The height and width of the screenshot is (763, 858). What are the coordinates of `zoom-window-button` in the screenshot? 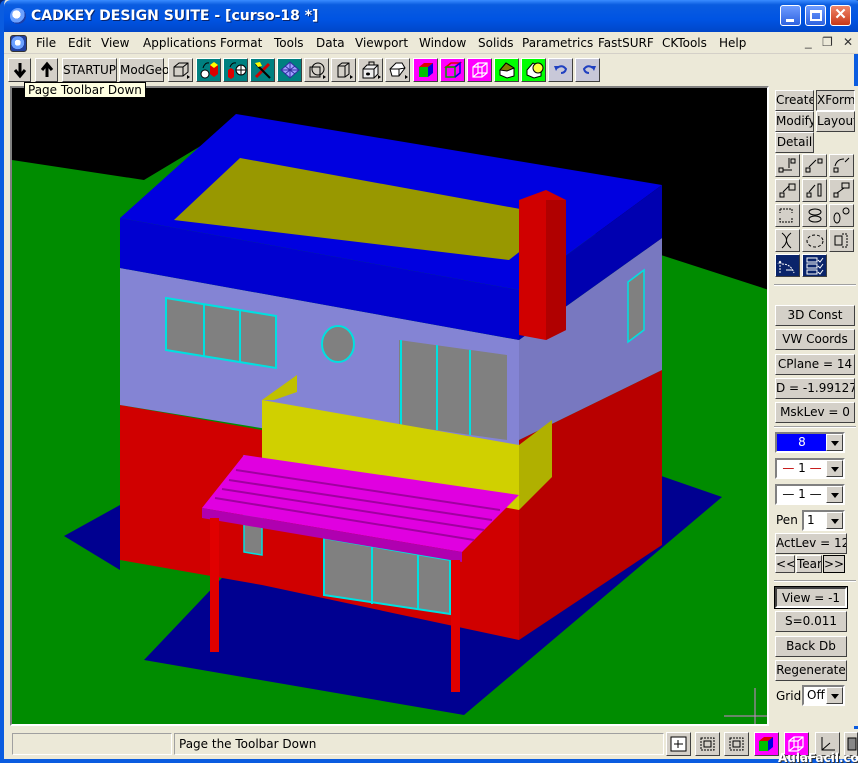 It's located at (707, 744).